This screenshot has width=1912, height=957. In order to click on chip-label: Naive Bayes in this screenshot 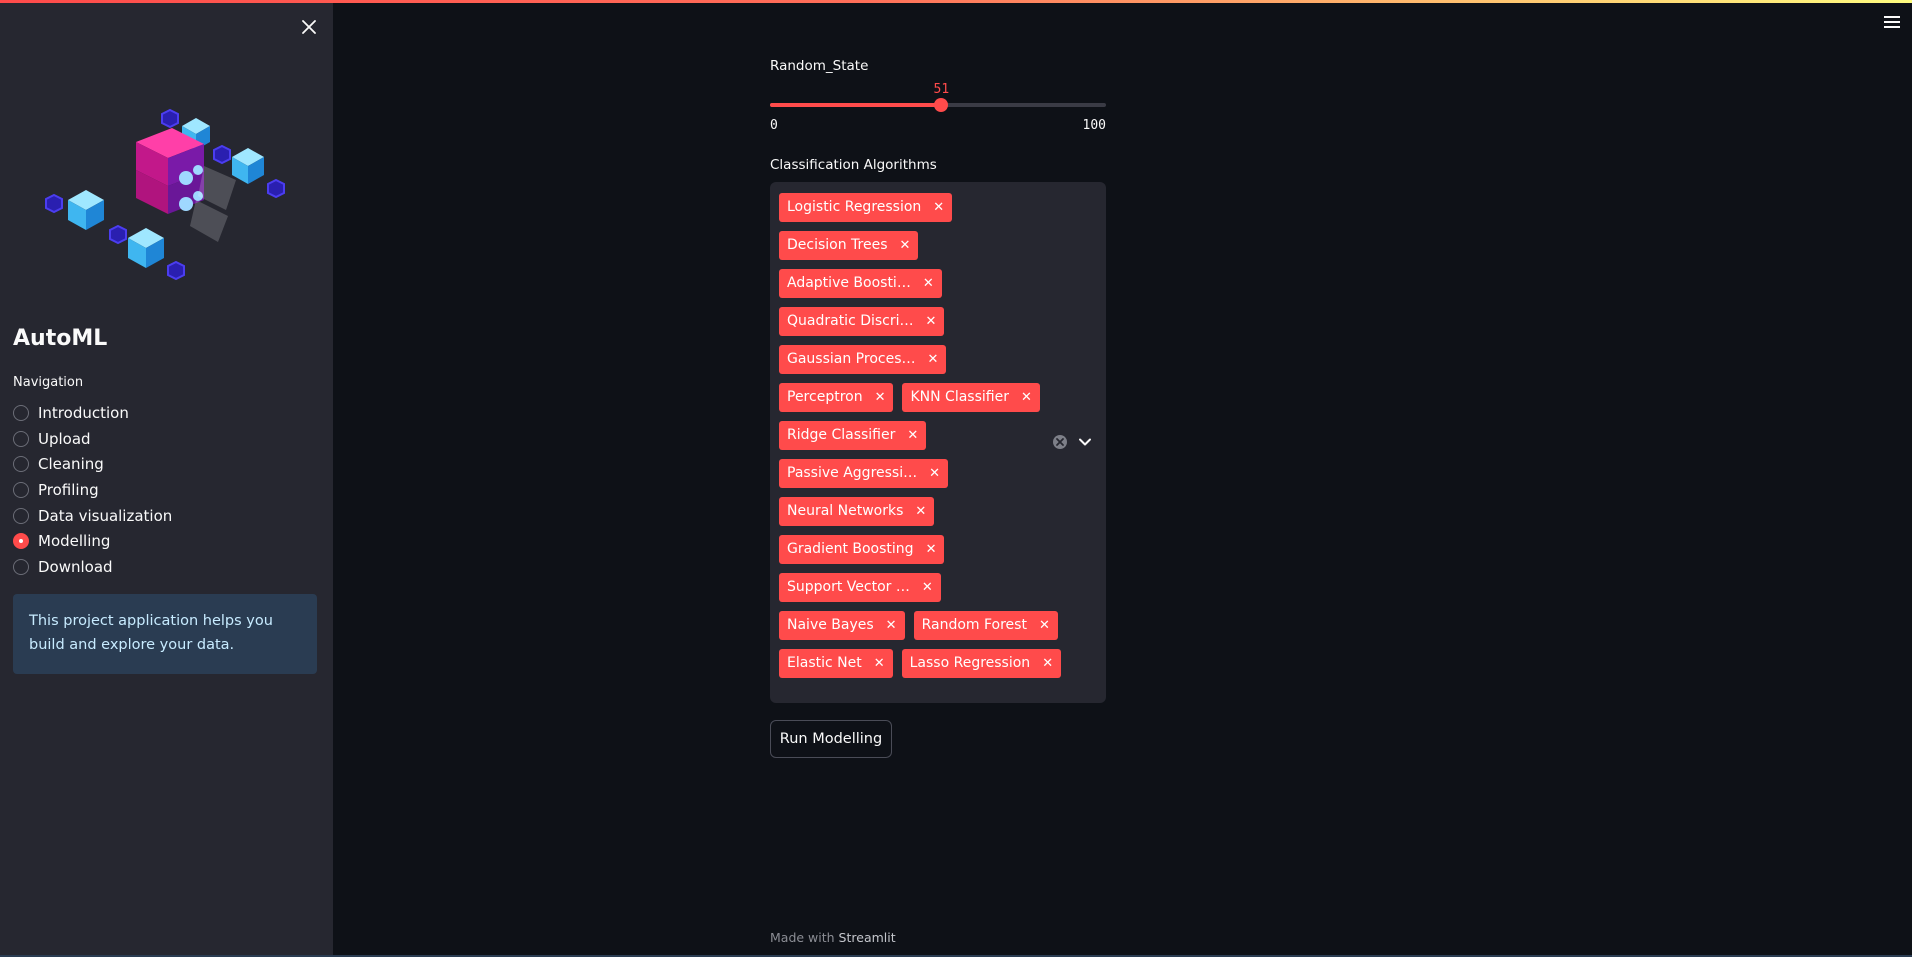, I will do `click(830, 625)`.